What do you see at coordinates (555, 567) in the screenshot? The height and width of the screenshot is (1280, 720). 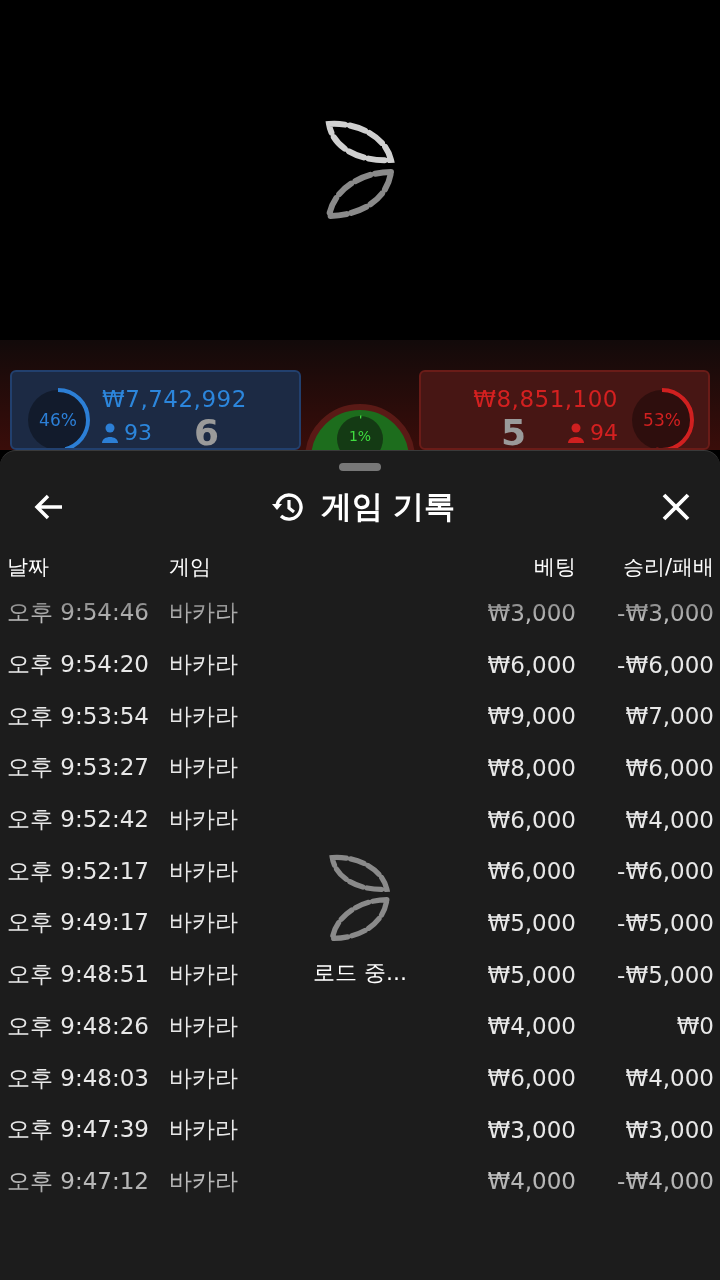 I see `column-header: 베팅` at bounding box center [555, 567].